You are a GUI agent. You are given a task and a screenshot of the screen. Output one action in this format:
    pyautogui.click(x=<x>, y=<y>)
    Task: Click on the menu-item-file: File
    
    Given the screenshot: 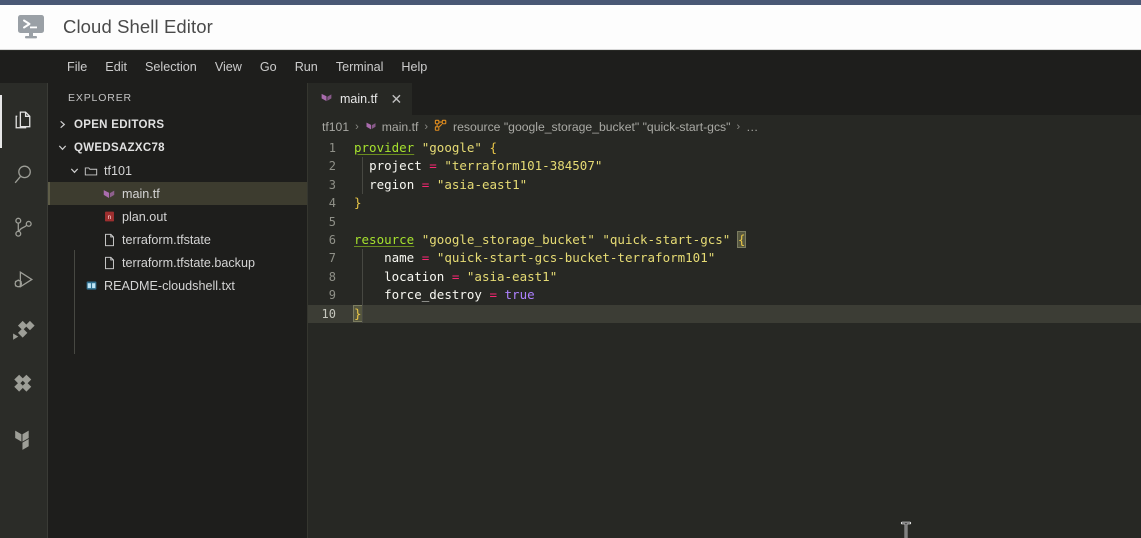 What is the action you would take?
    pyautogui.click(x=77, y=67)
    